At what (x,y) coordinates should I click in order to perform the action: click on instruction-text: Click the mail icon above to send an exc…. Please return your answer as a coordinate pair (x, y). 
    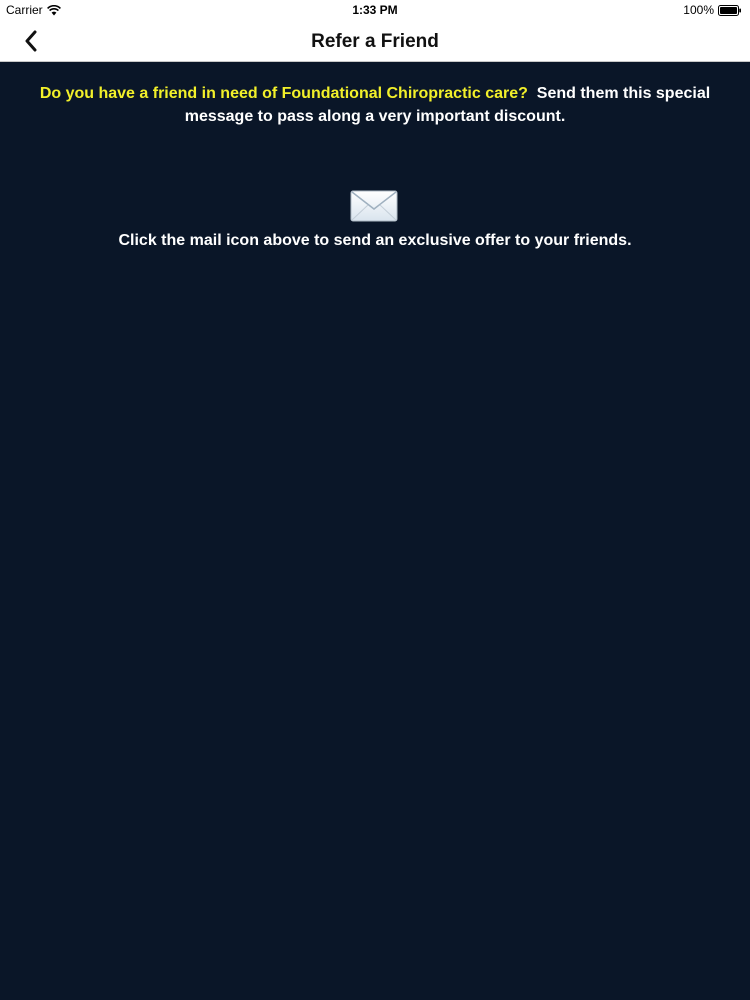
    Looking at the image, I should click on (375, 240).